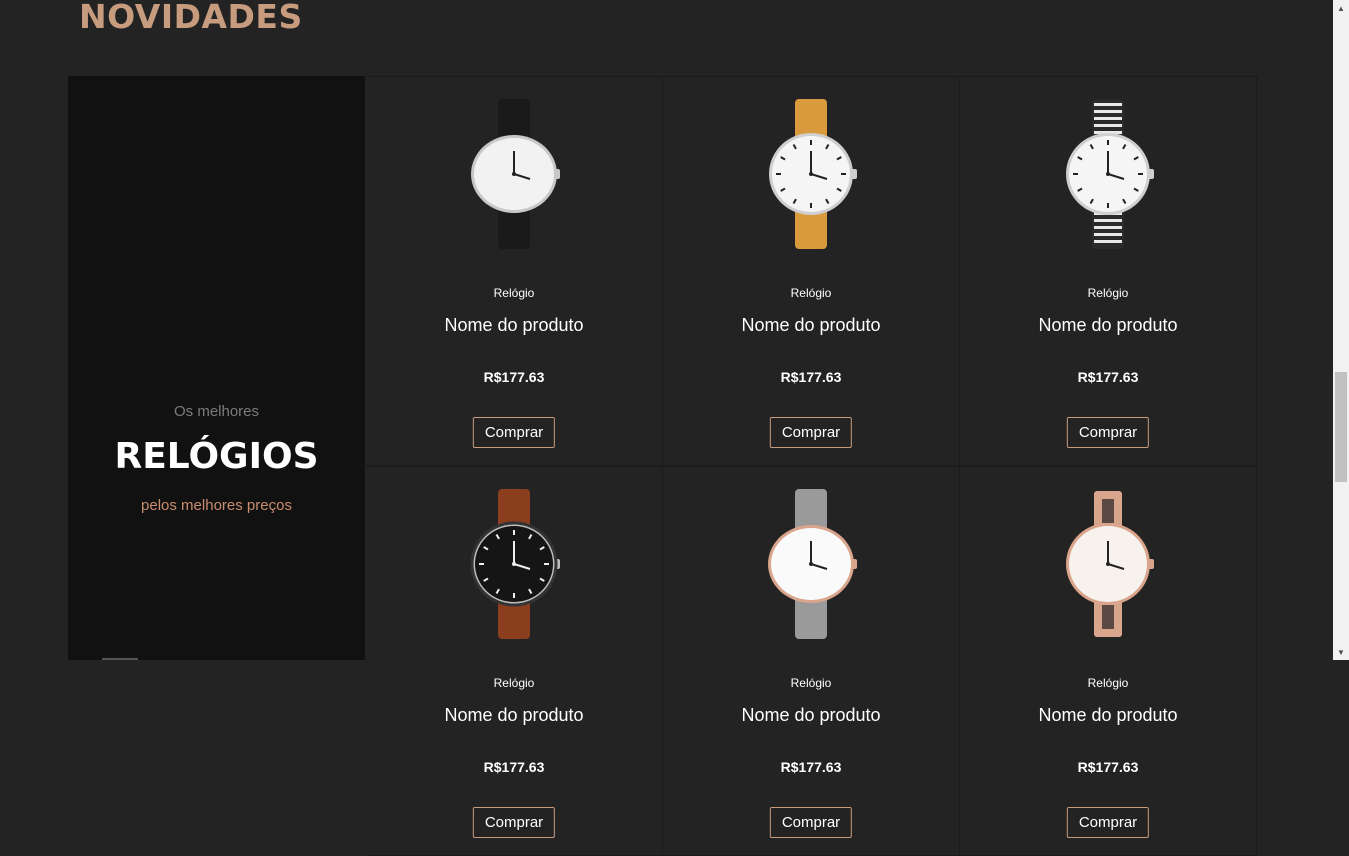  Describe the element at coordinates (1341, 652) in the screenshot. I see `scroll-down-arrow-icon: ▼` at that location.